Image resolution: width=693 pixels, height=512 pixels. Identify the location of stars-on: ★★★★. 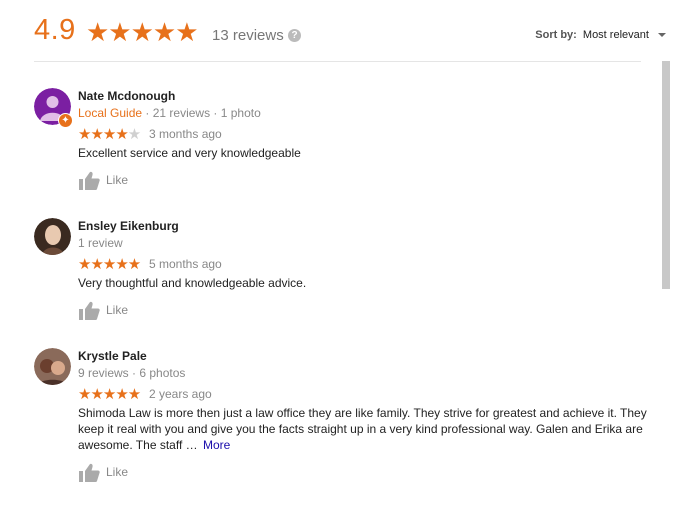
(103, 134).